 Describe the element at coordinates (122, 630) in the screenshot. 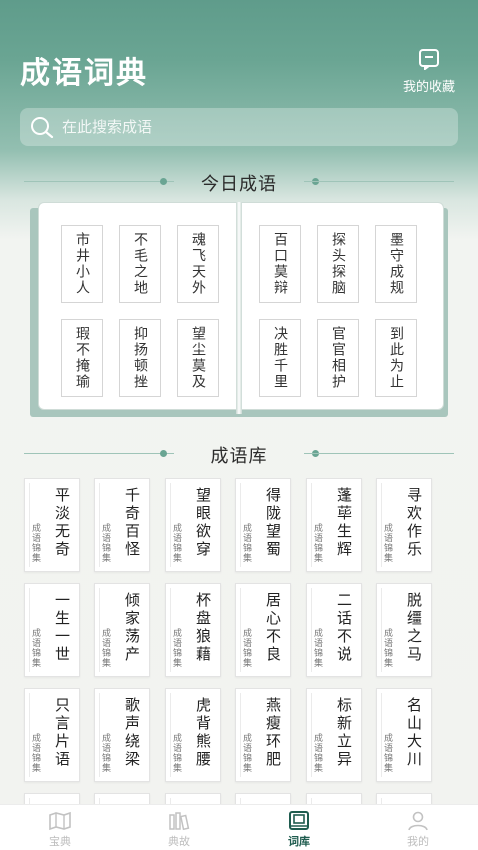

I see `idiom-card: 倾家荡产 成语锦集` at that location.